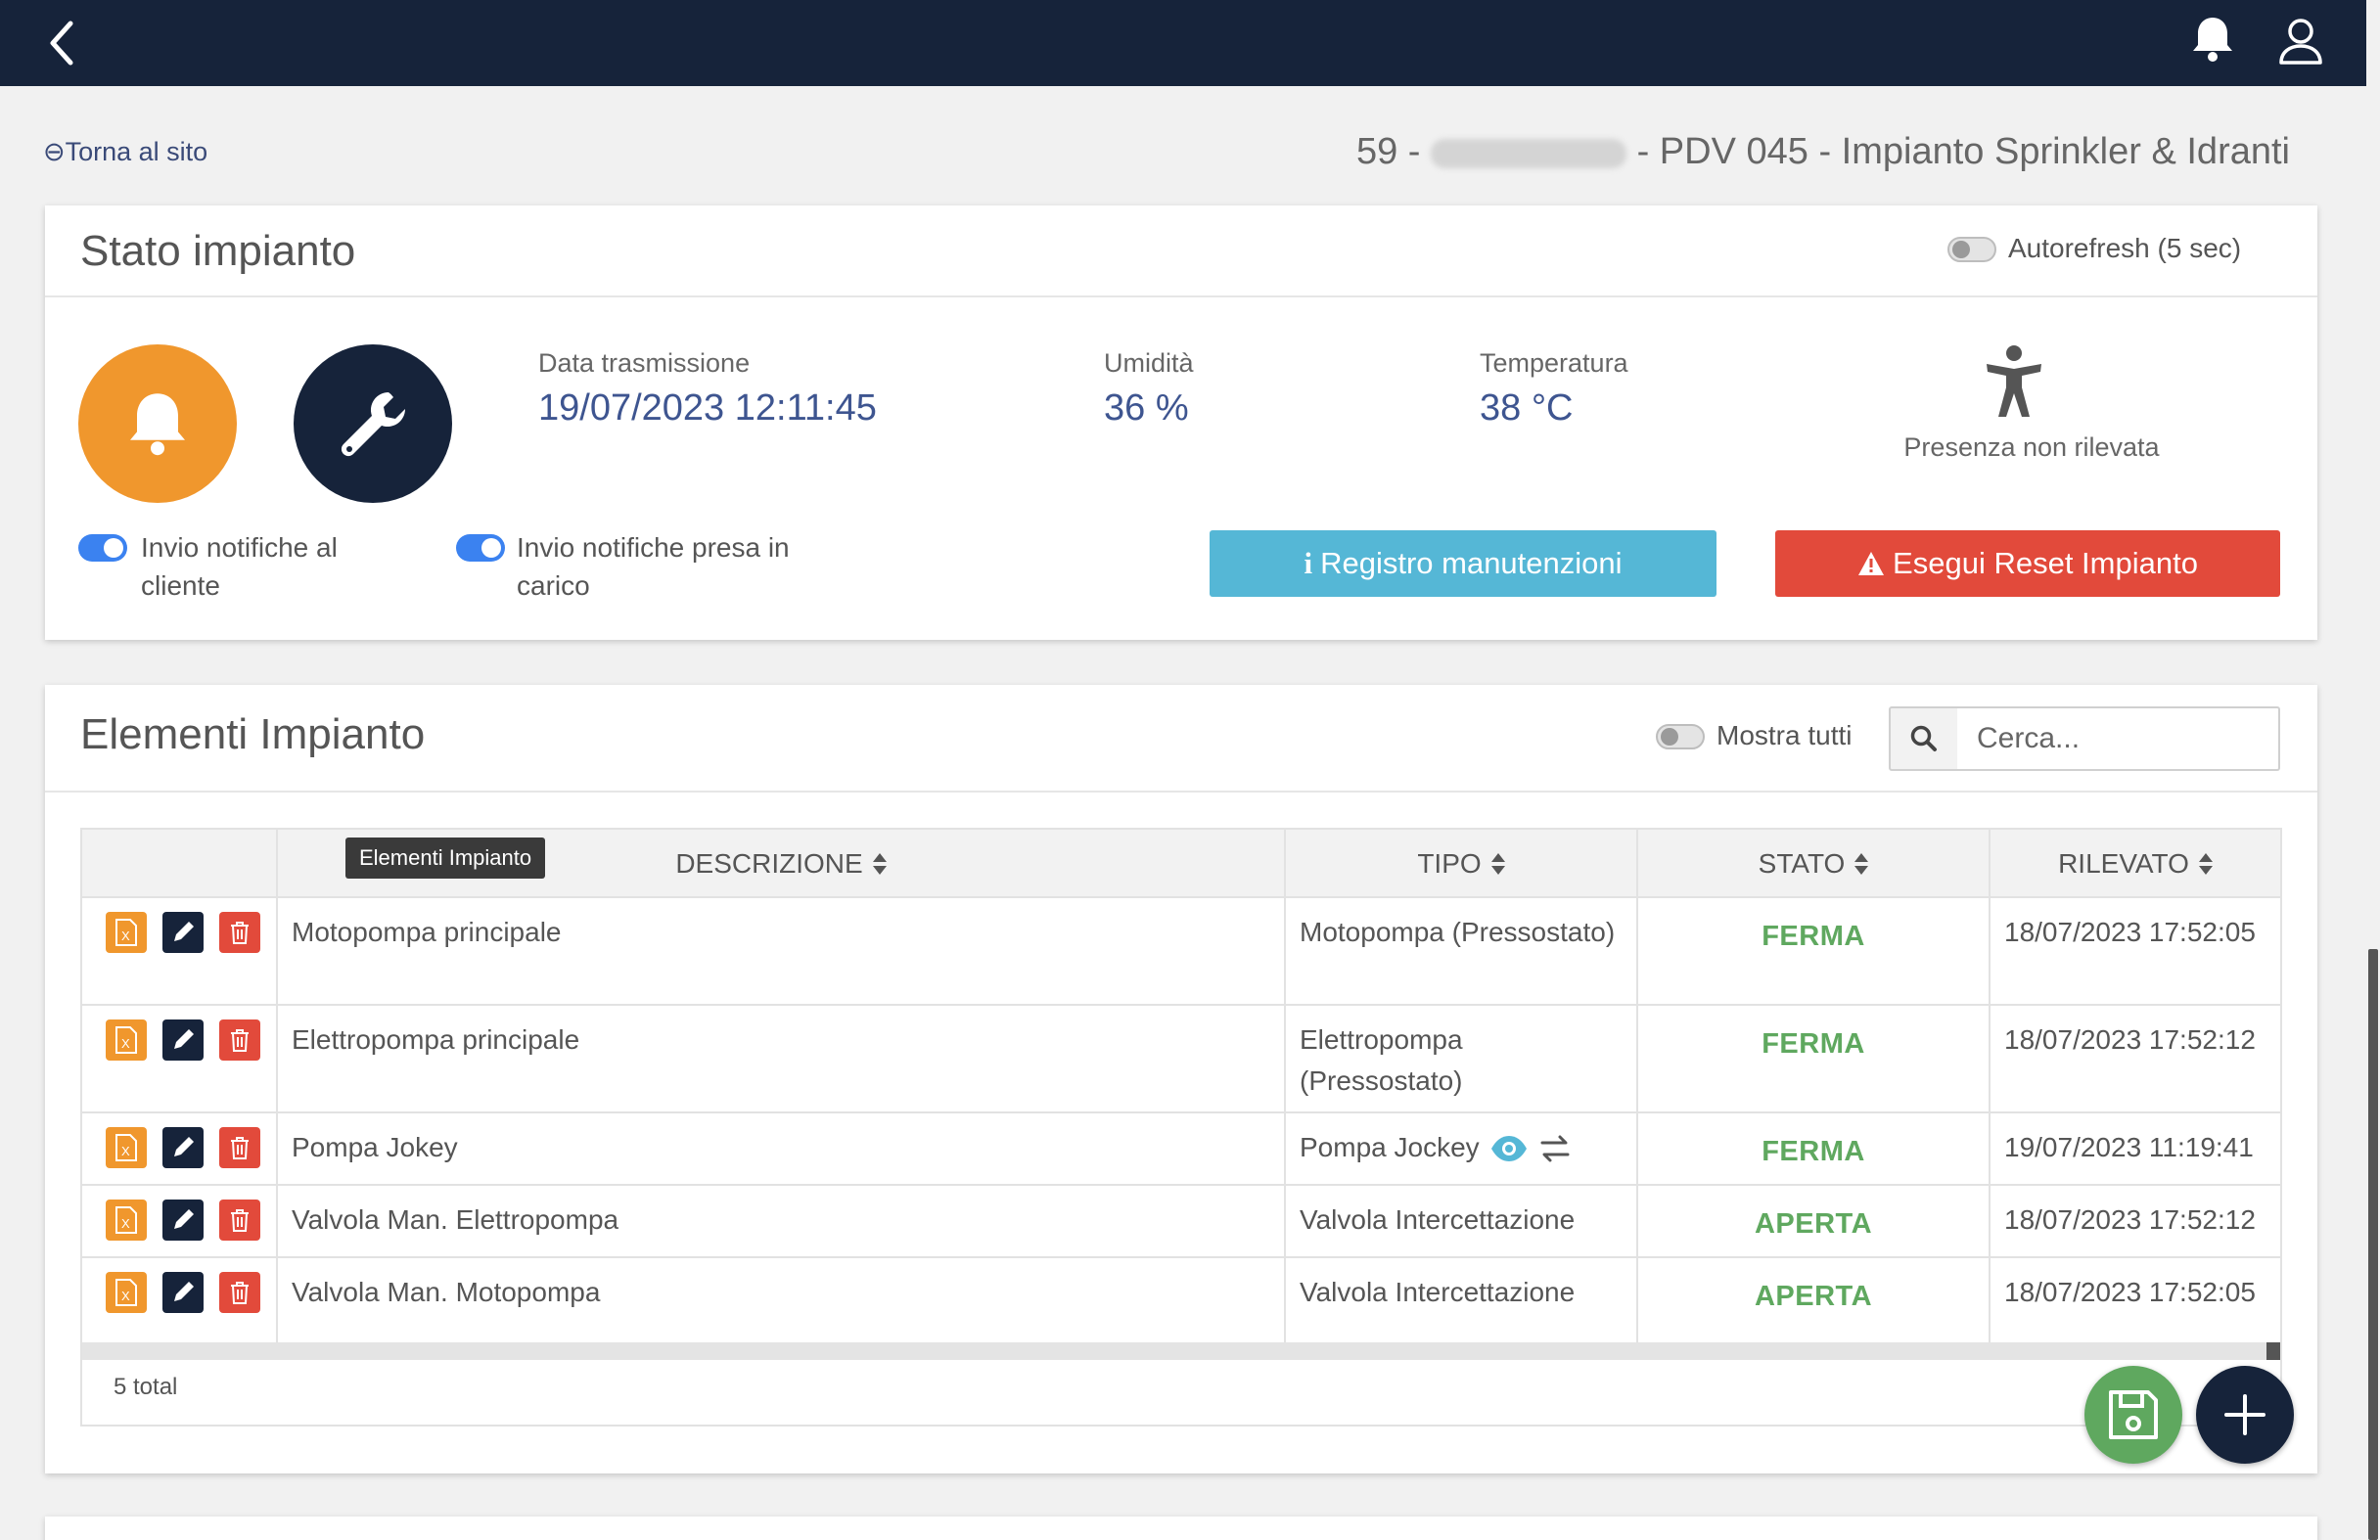 The image size is (2380, 1540). What do you see at coordinates (707, 408) in the screenshot?
I see `data-trasmissione-value: 19/07/2023 12:11:45` at bounding box center [707, 408].